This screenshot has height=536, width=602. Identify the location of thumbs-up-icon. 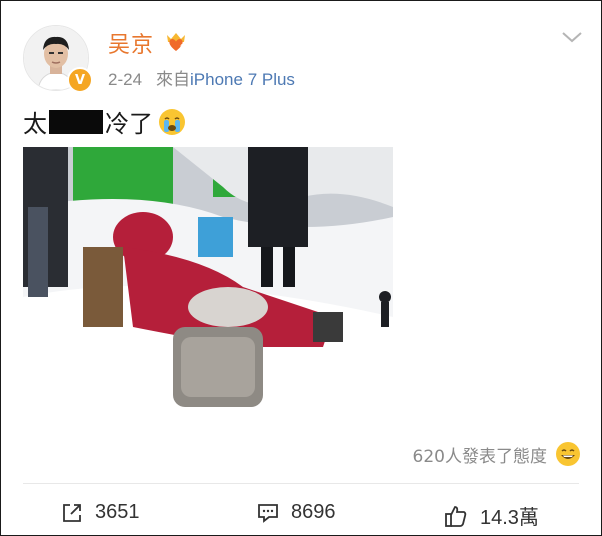
(456, 516).